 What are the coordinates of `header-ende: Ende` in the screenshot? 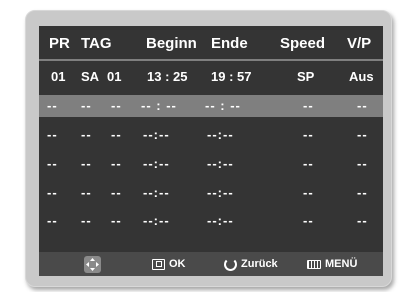 It's located at (229, 43).